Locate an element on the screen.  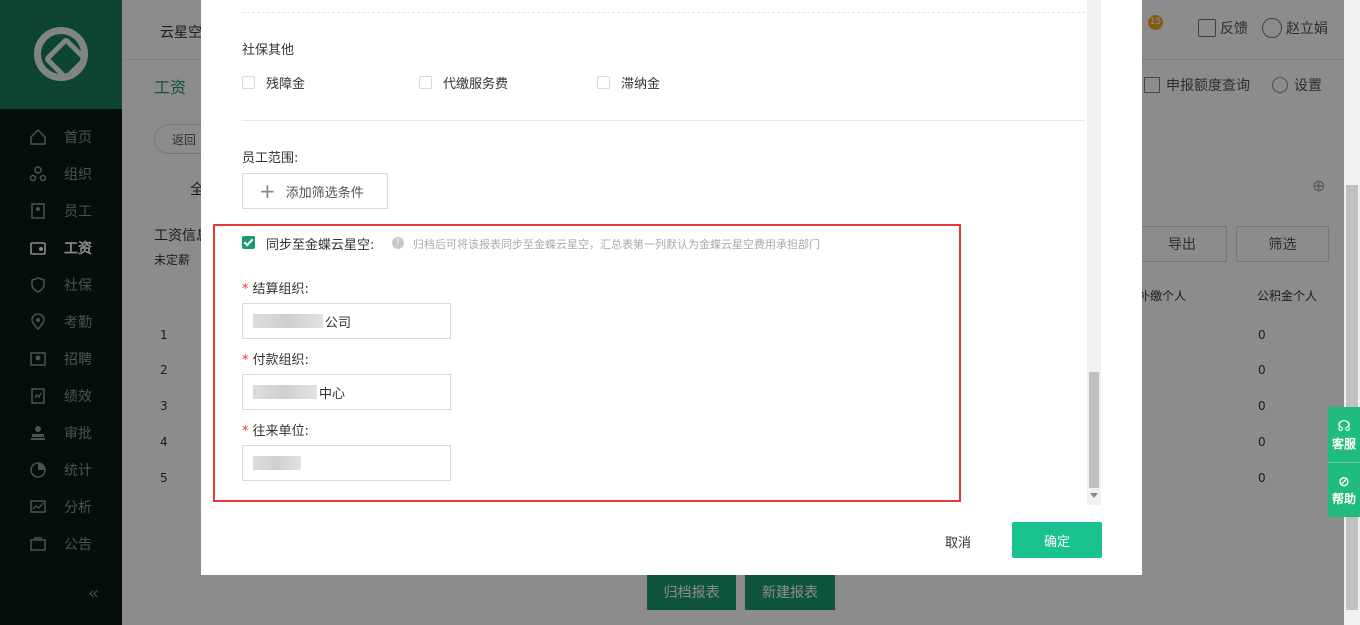
scroll-down-icon is located at coordinates (1094, 495).